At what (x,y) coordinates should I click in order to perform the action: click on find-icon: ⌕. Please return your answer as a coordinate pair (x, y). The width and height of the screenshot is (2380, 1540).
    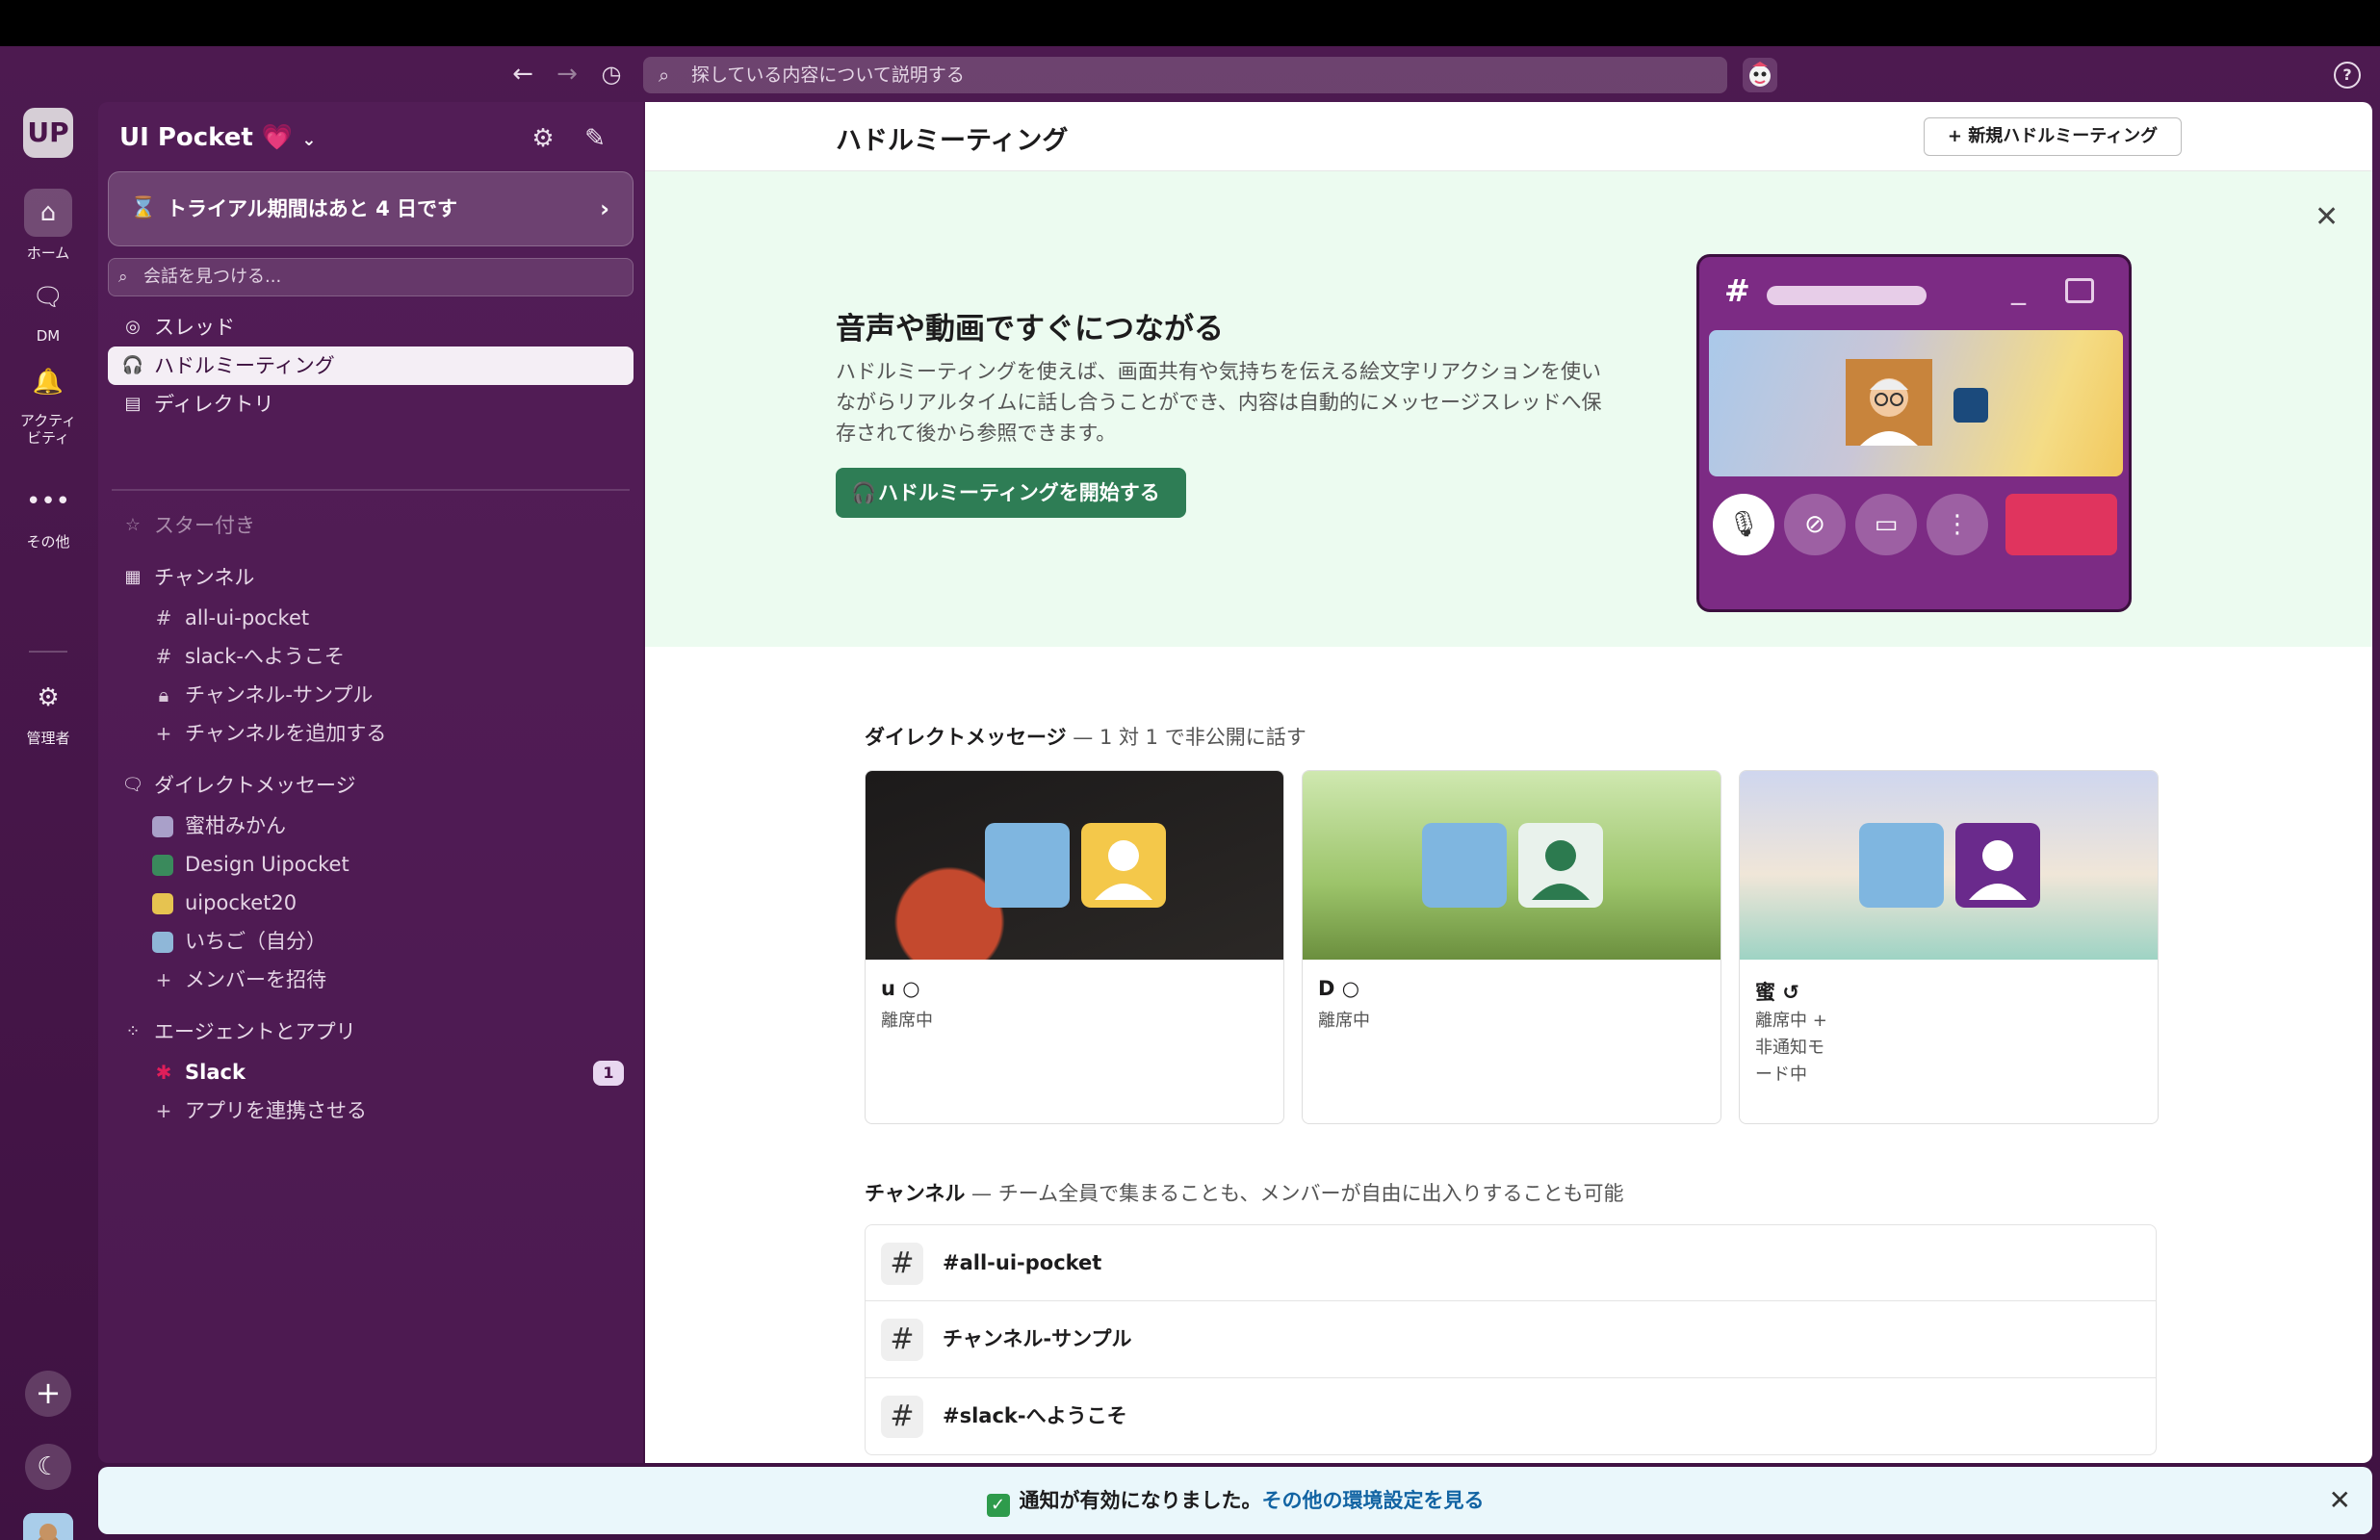
    Looking at the image, I should click on (123, 277).